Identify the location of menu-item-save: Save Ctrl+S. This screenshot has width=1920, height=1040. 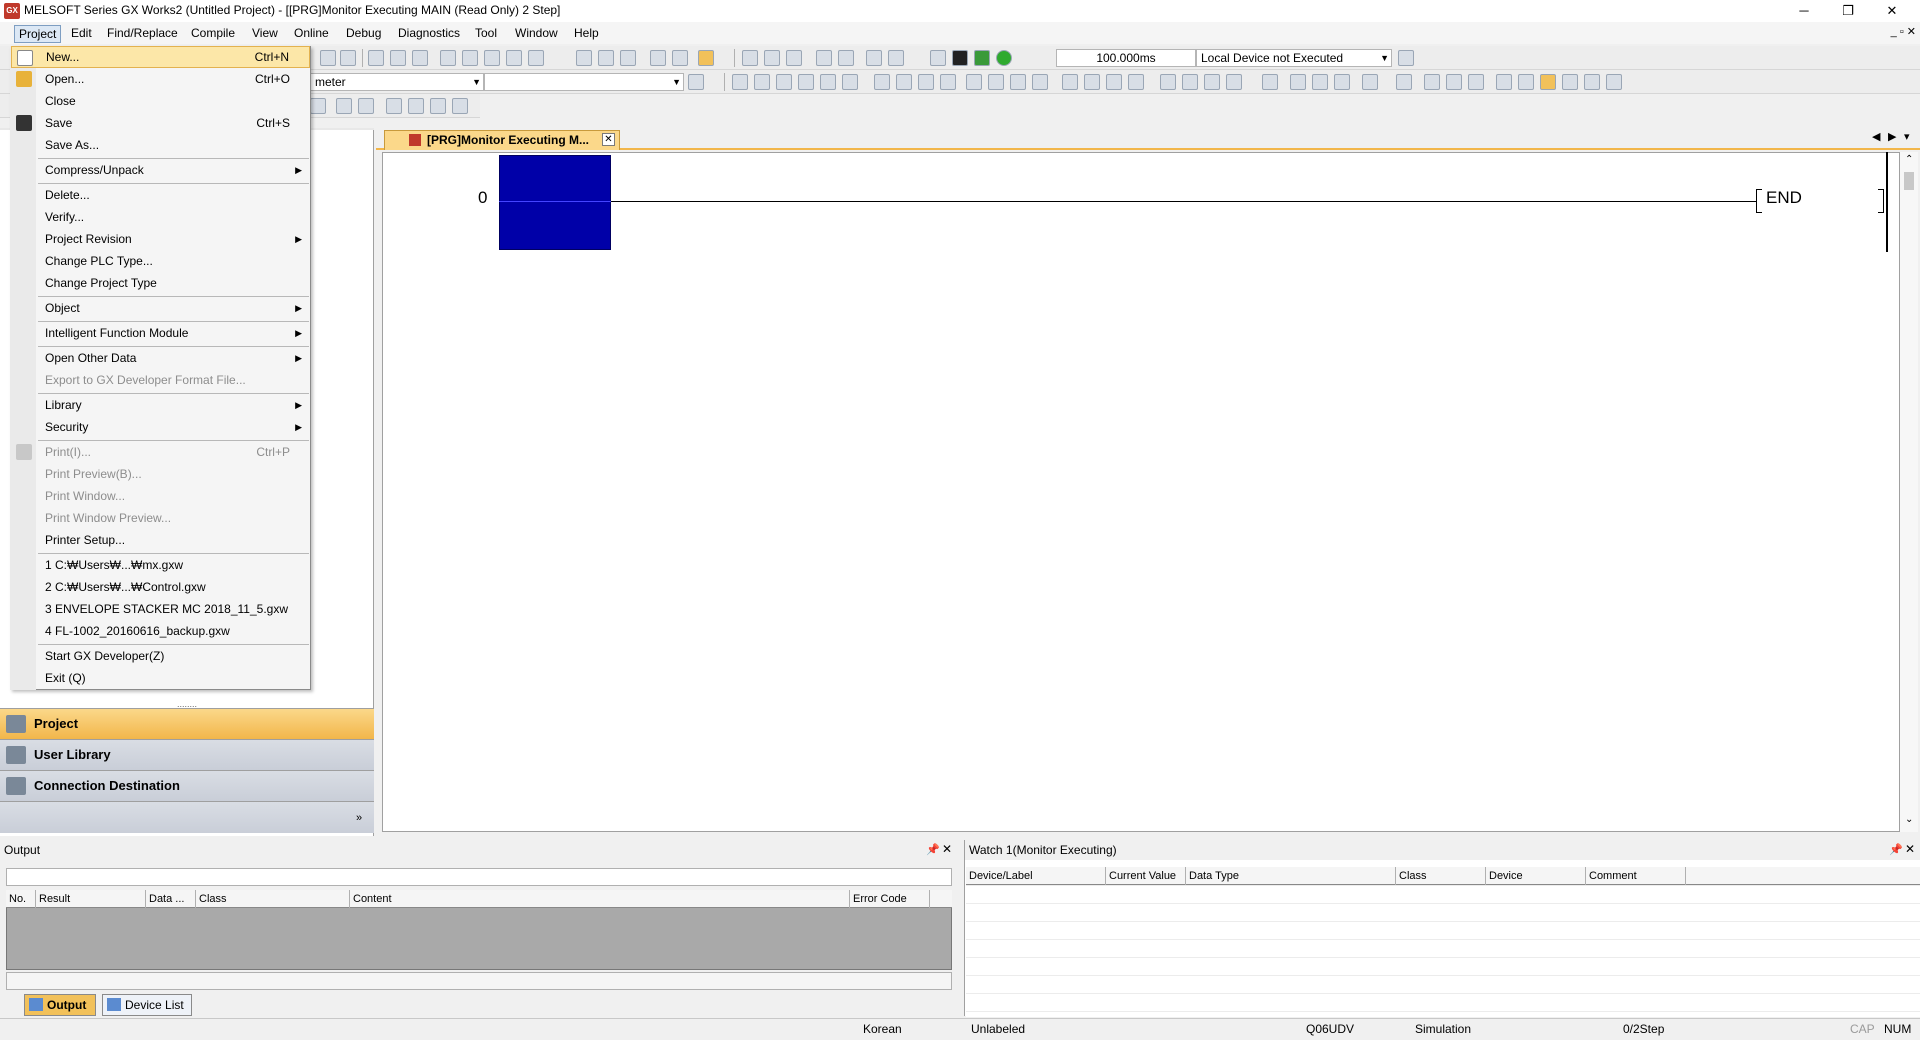
(160, 123).